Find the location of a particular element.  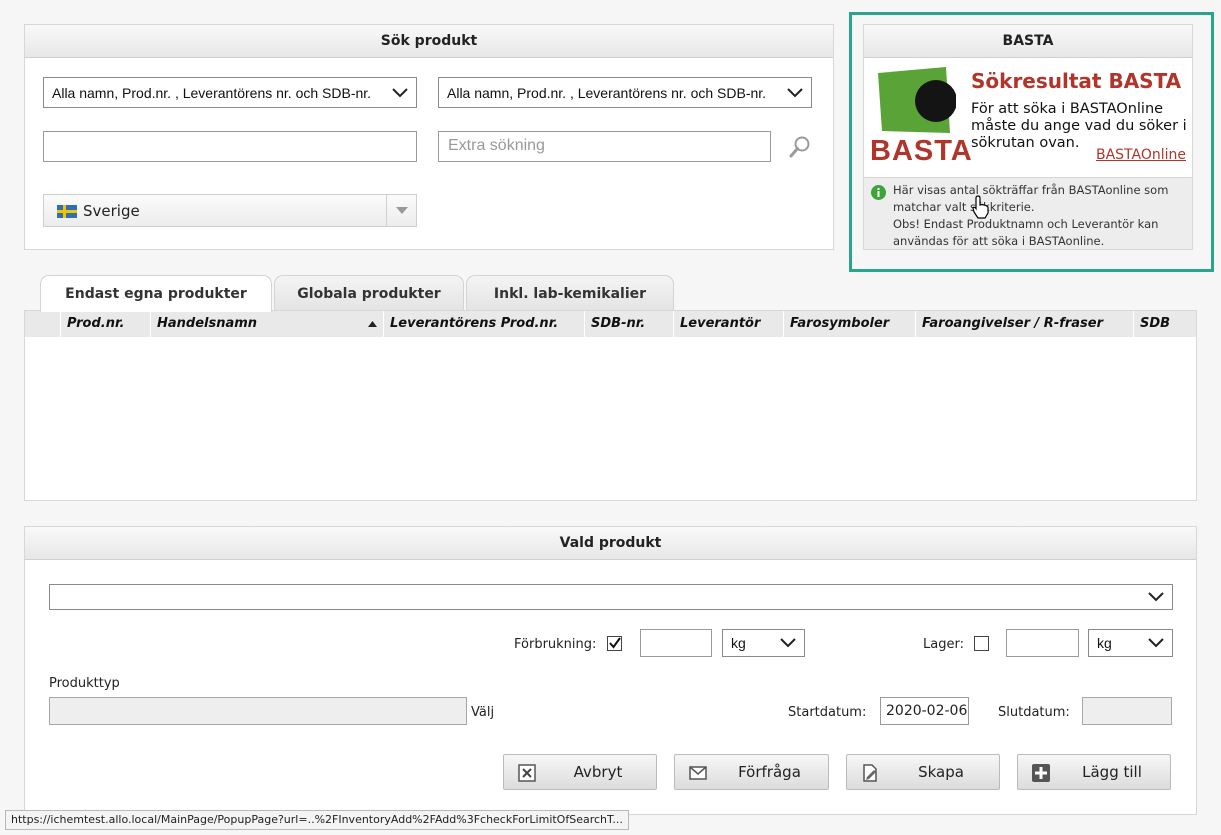

sweden-flag-icon is located at coordinates (67, 211).